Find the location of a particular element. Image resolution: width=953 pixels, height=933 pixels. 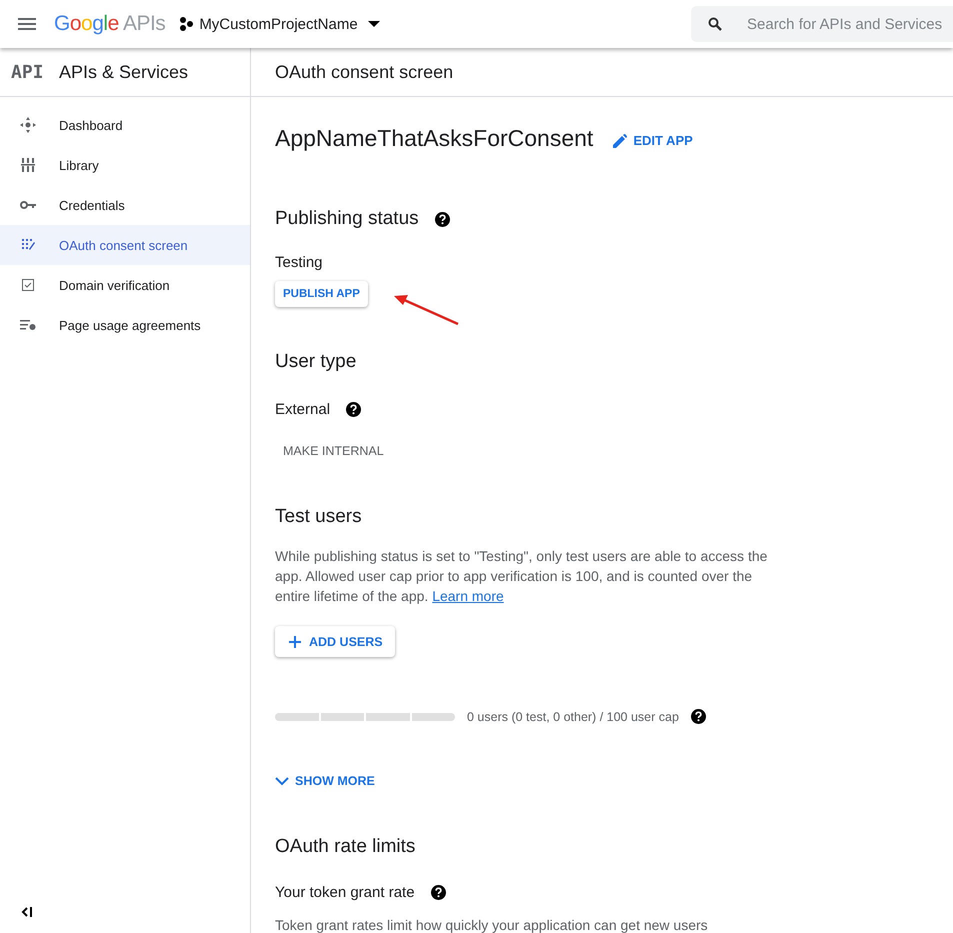

learn-more-link: Learn more is located at coordinates (468, 596).